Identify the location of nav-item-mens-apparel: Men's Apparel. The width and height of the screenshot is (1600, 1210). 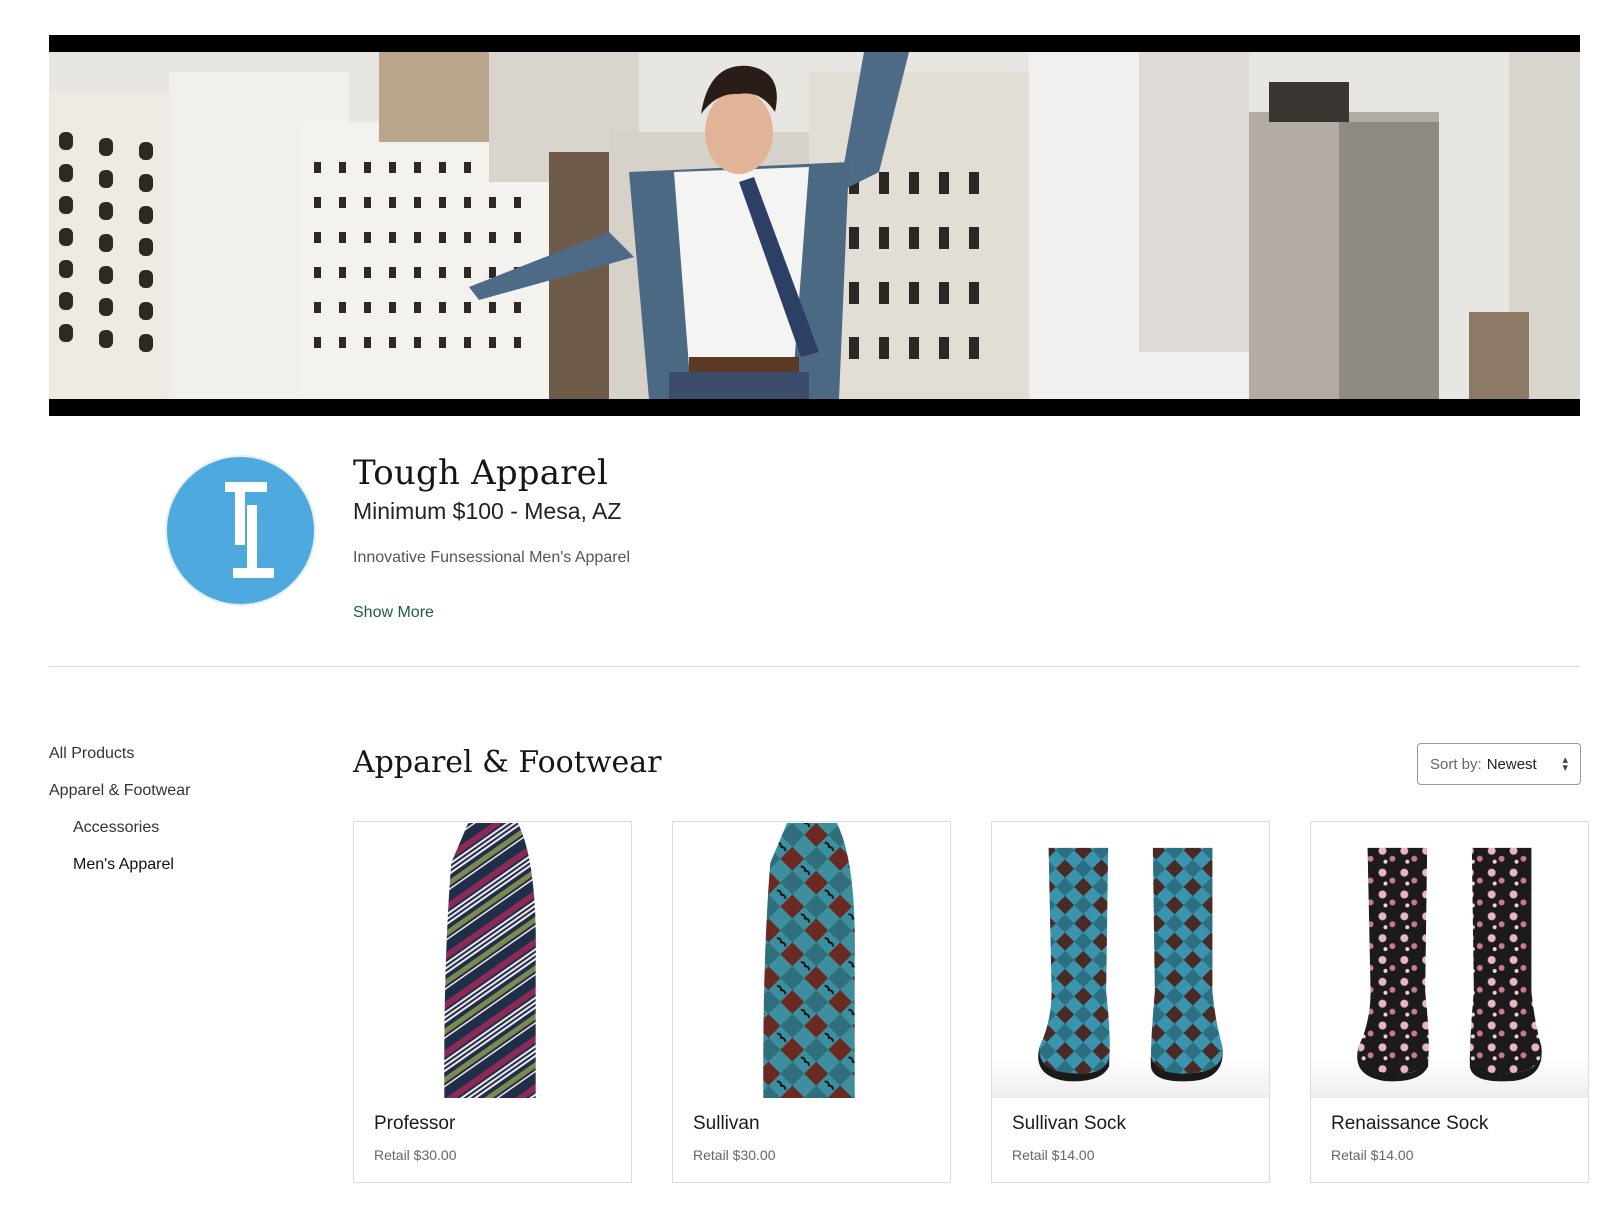
(123, 865).